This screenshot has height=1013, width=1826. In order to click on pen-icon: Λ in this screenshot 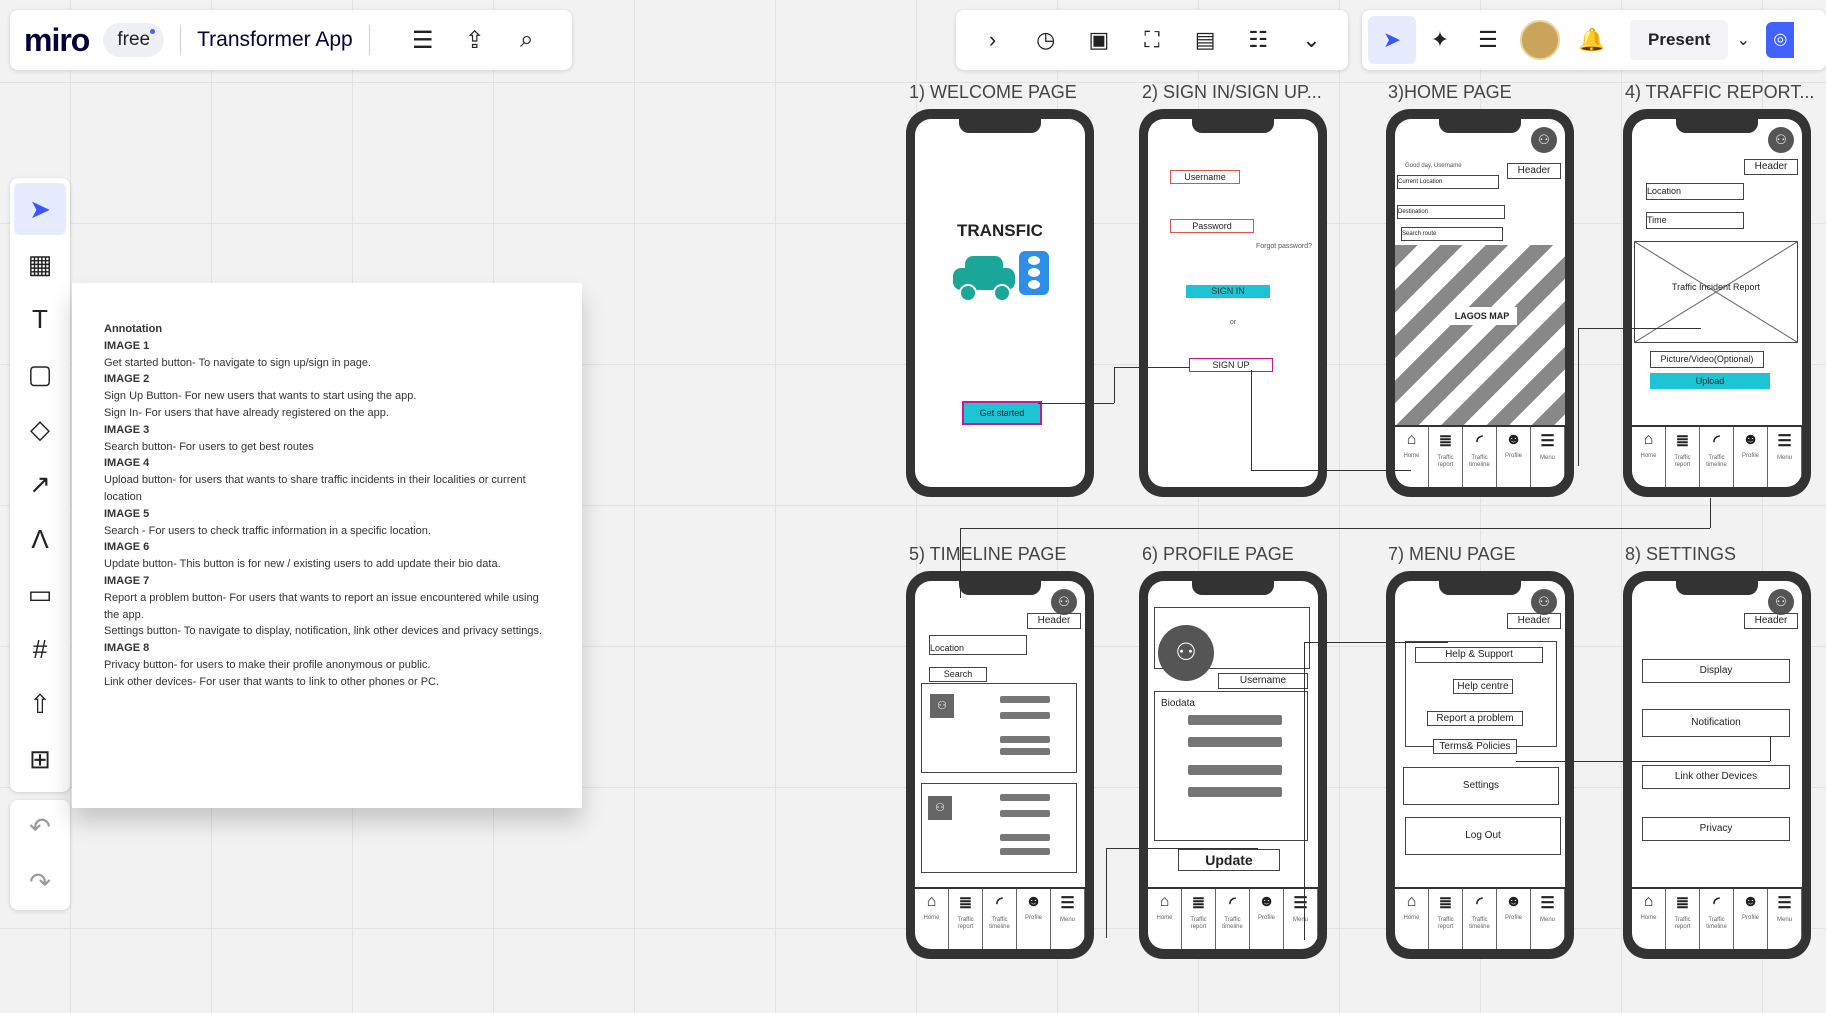, I will do `click(40, 539)`.